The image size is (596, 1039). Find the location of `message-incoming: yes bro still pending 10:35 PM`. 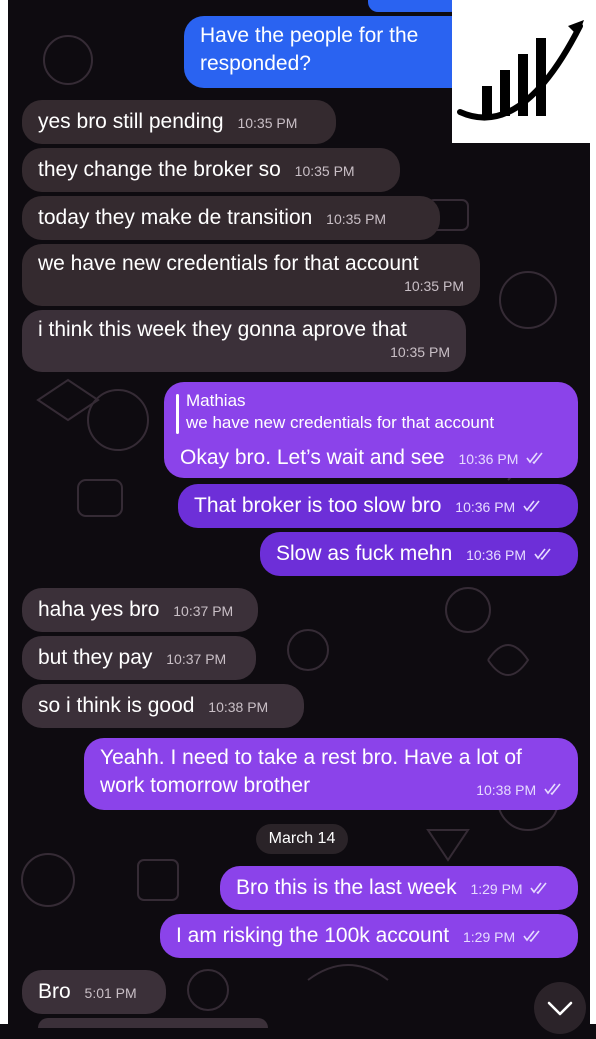

message-incoming: yes bro still pending 10:35 PM is located at coordinates (179, 122).